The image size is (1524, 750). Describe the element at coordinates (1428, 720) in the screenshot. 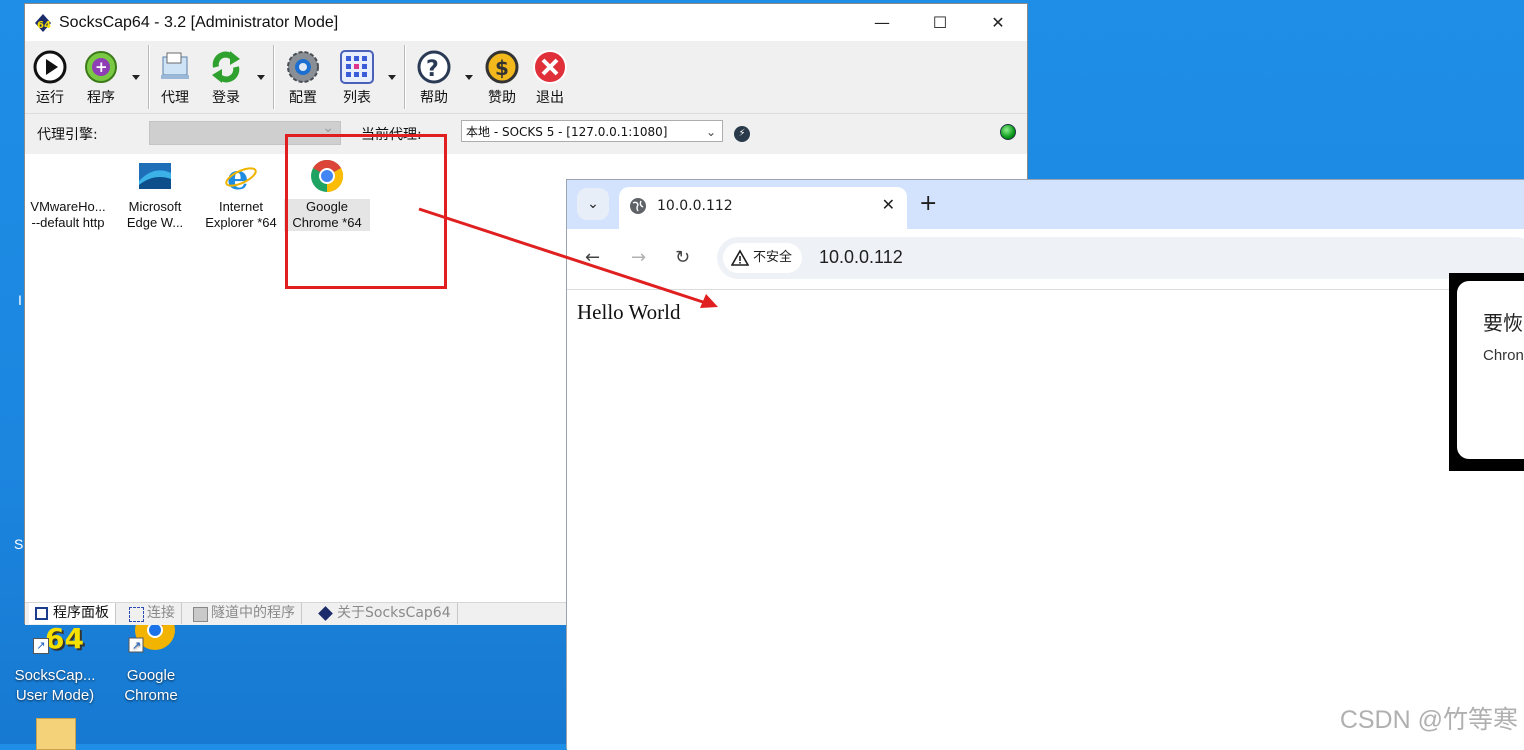

I see `watermark: CSDN @竹等寒` at that location.